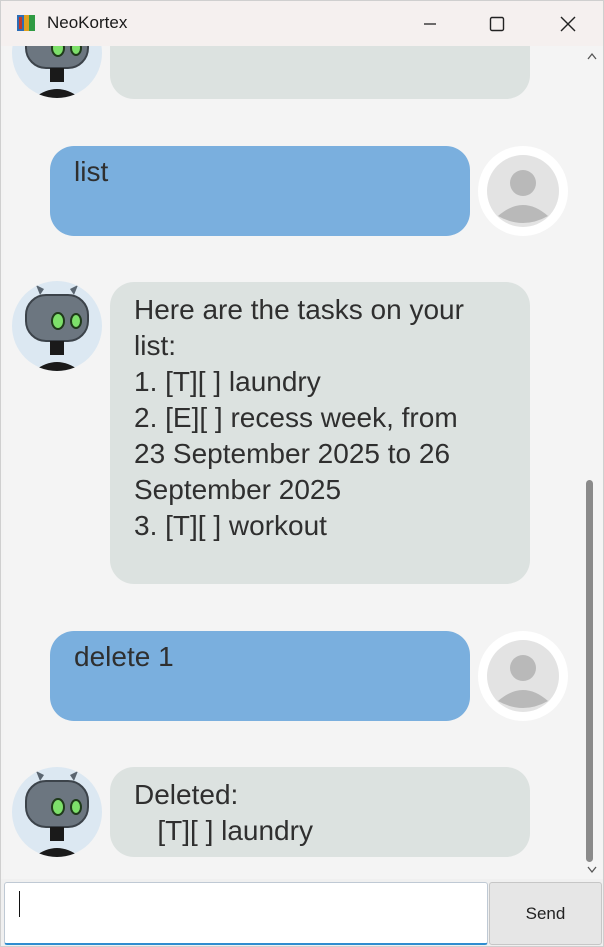 The height and width of the screenshot is (947, 604). I want to click on send-button: Send, so click(545, 913).